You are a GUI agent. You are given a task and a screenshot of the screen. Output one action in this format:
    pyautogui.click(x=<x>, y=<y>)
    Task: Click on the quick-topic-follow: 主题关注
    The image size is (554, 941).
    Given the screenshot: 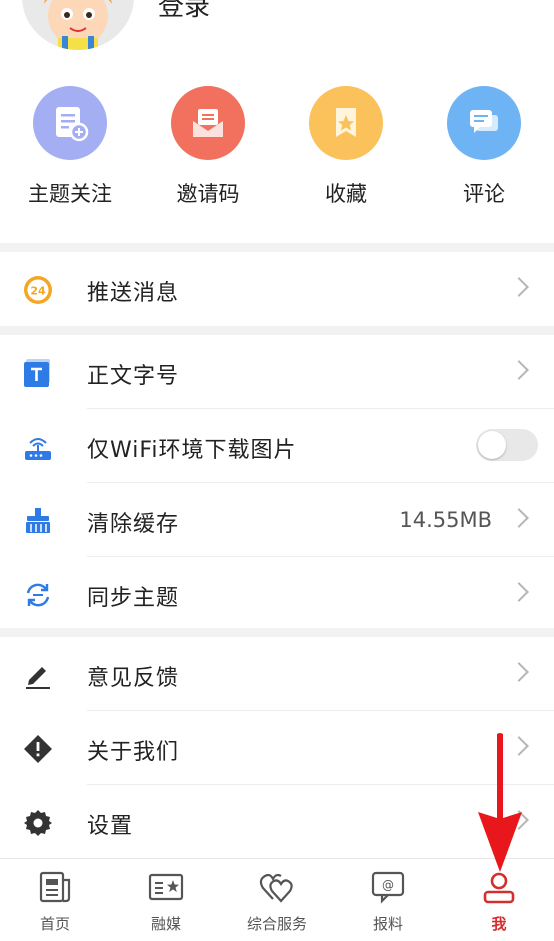 What is the action you would take?
    pyautogui.click(x=70, y=147)
    